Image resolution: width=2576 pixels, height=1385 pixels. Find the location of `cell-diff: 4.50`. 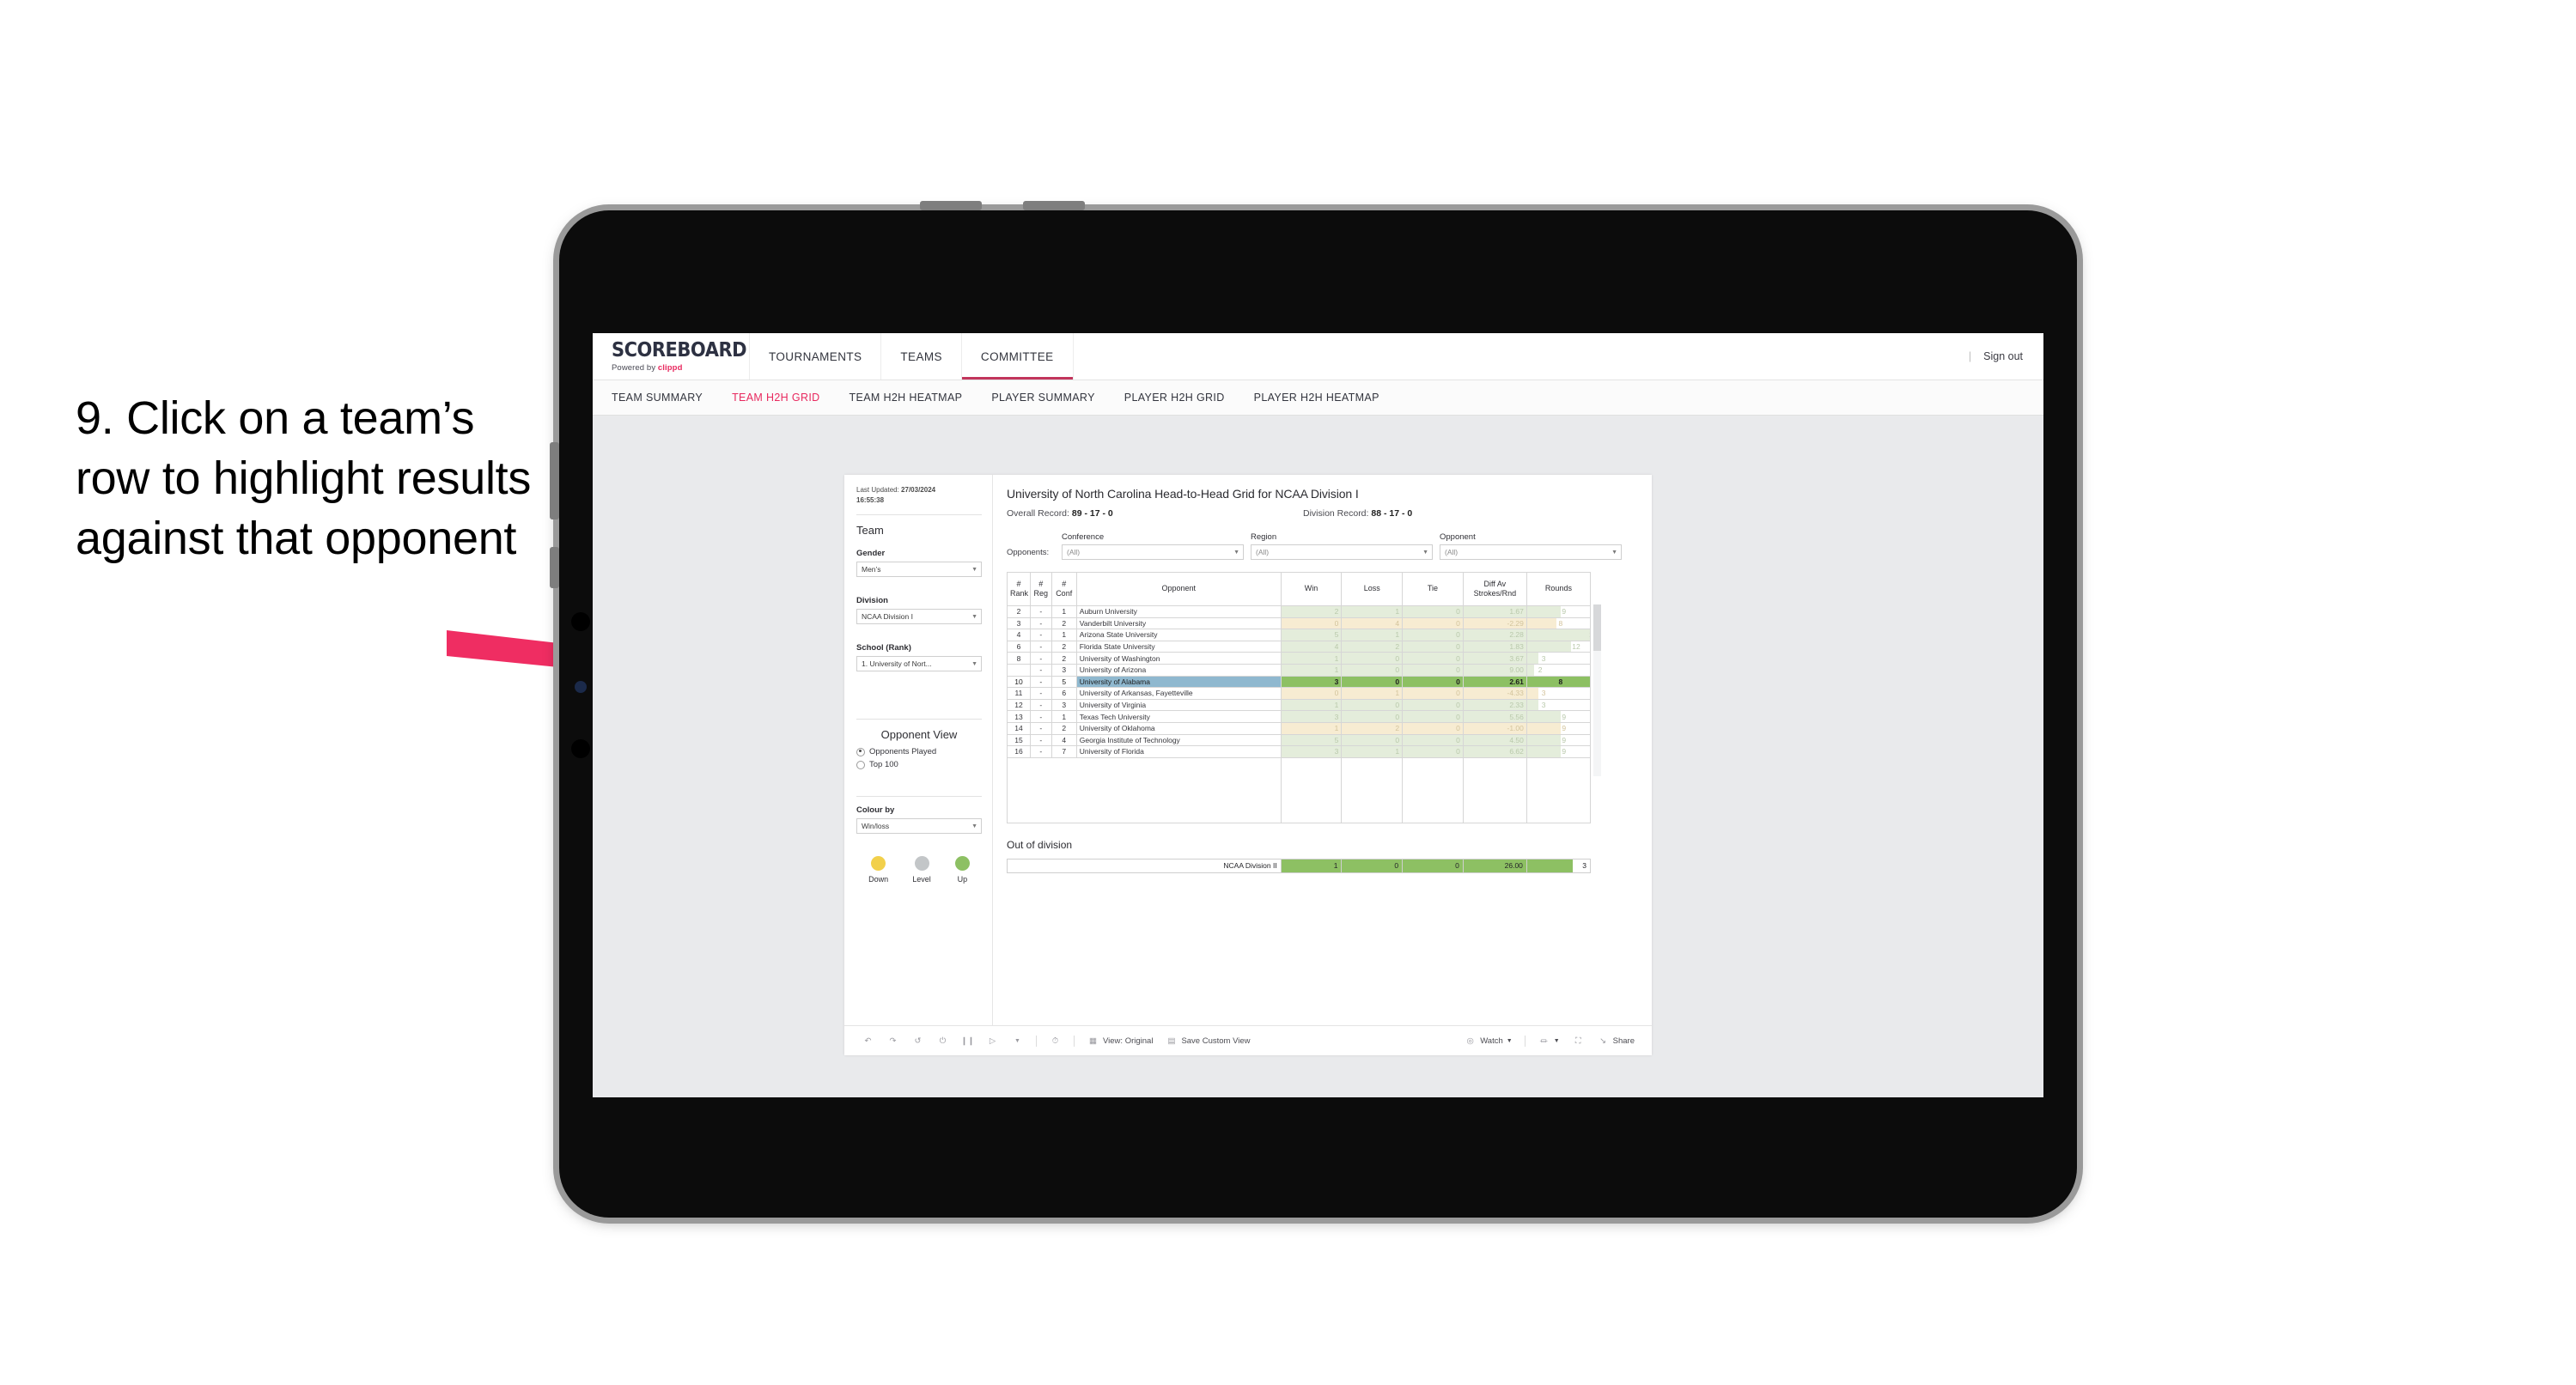

cell-diff: 4.50 is located at coordinates (1494, 740).